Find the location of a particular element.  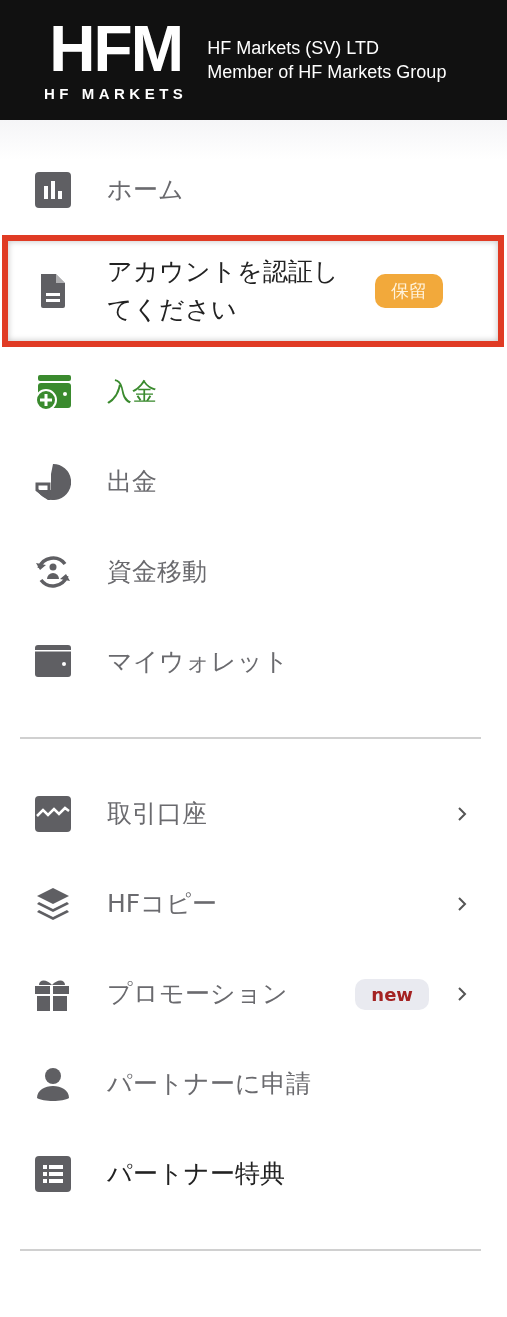

menu-item: アカウントを認証してください 保留 is located at coordinates (253, 291).